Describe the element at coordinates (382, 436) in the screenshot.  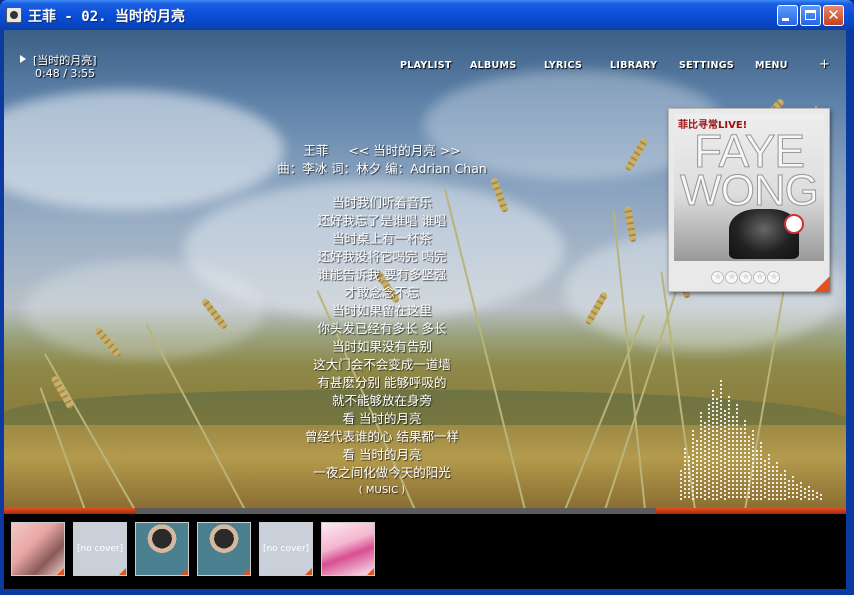
I see `lyric-line: 曾经代表谁的心 结果都一样` at that location.